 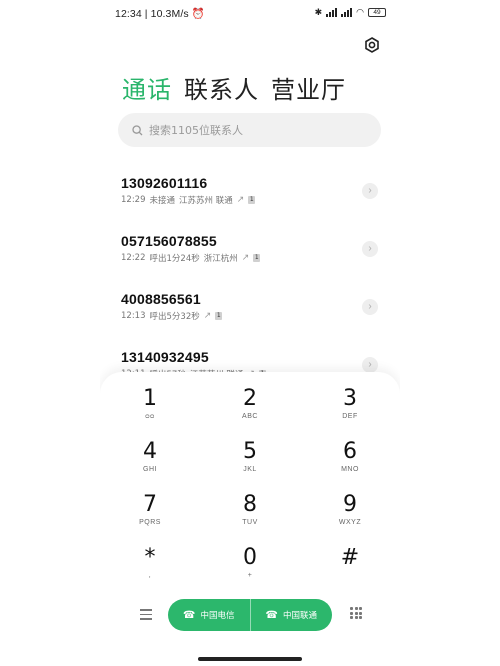 I want to click on gear-icon, so click(x=372, y=45).